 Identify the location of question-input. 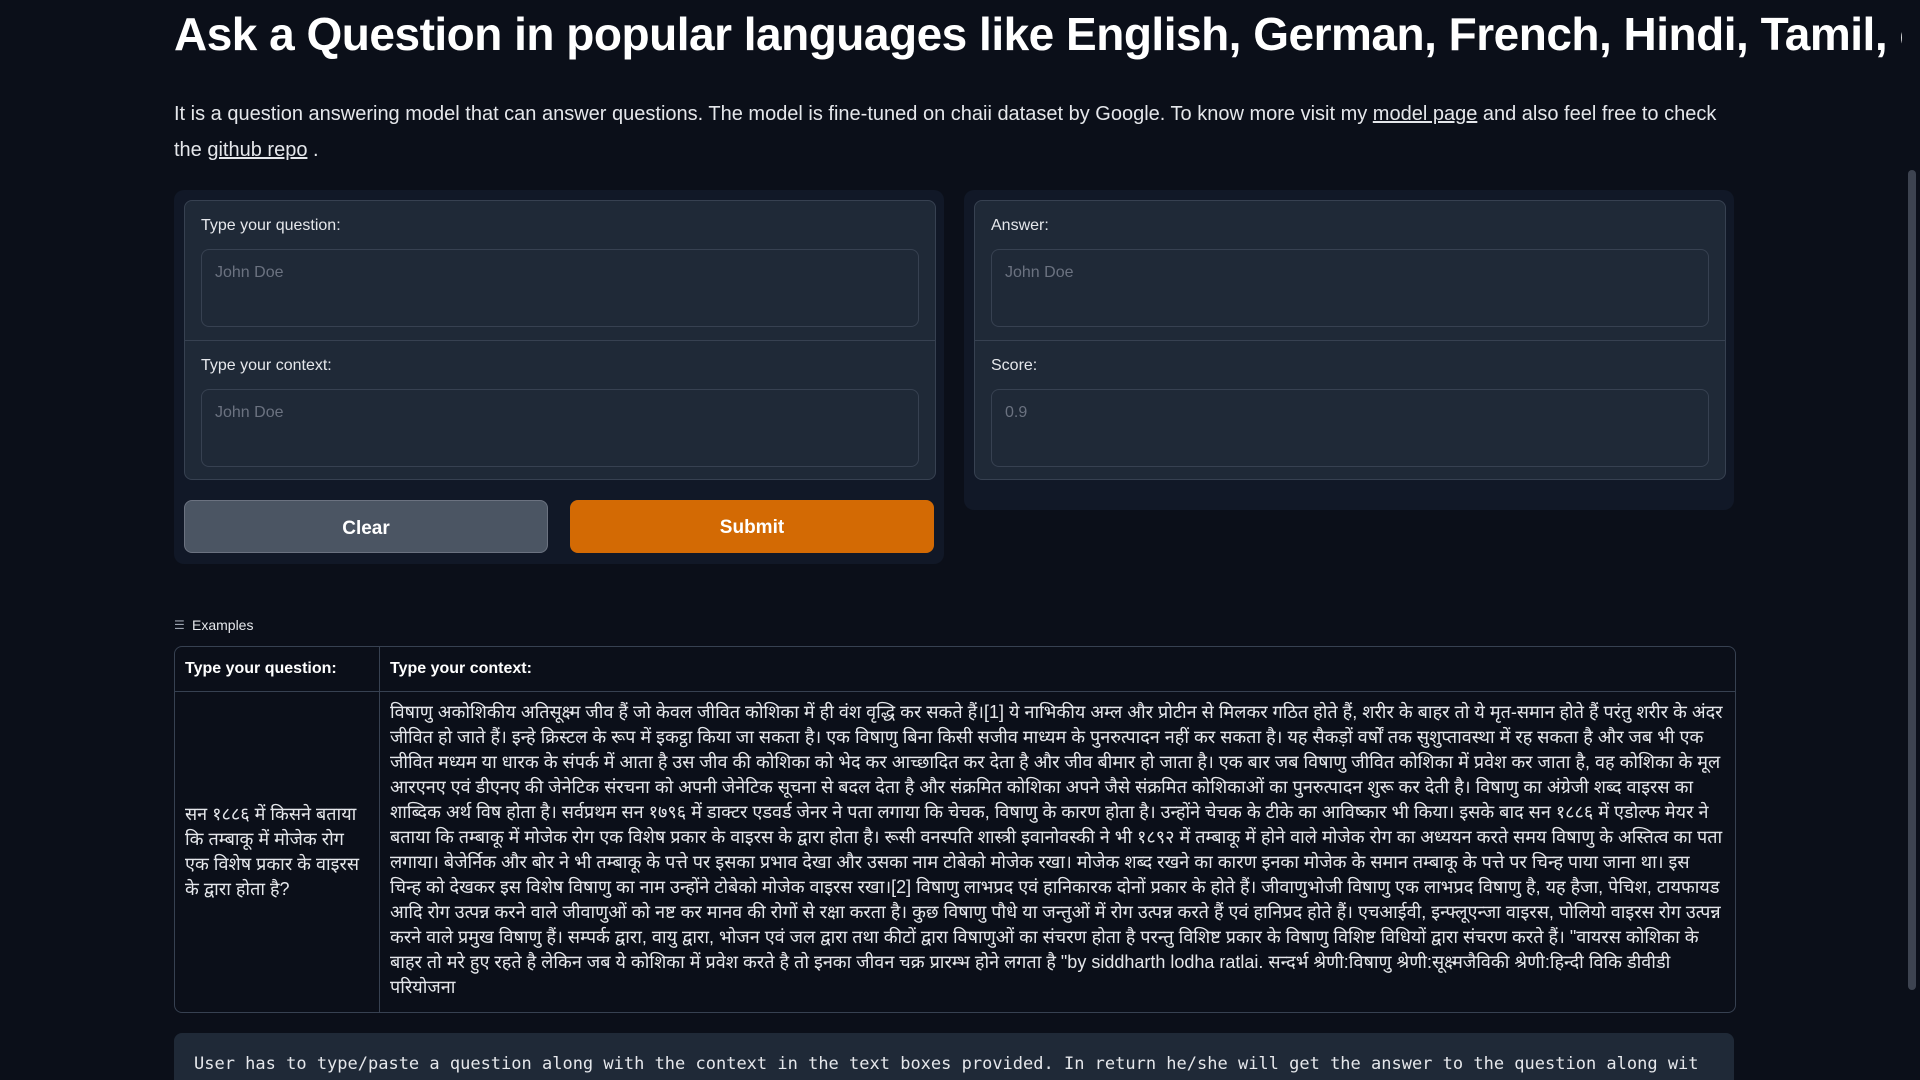
(560, 288).